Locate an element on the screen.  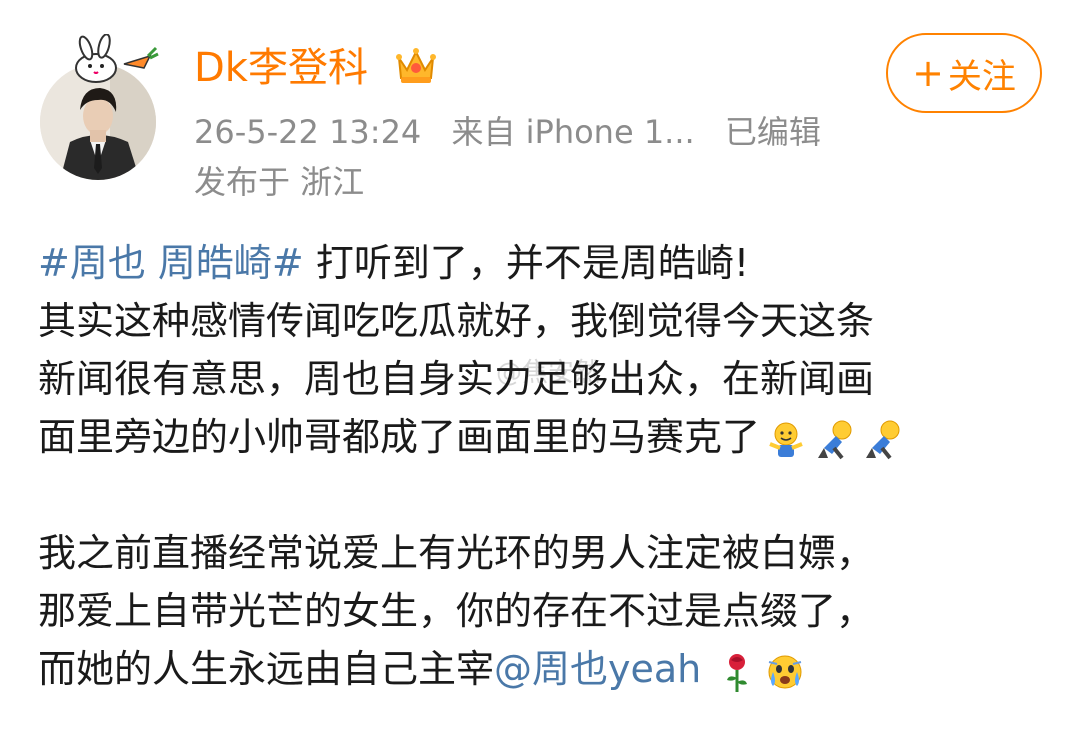
content-text: 而她的人生永远由自己主宰 is located at coordinates (266, 669).